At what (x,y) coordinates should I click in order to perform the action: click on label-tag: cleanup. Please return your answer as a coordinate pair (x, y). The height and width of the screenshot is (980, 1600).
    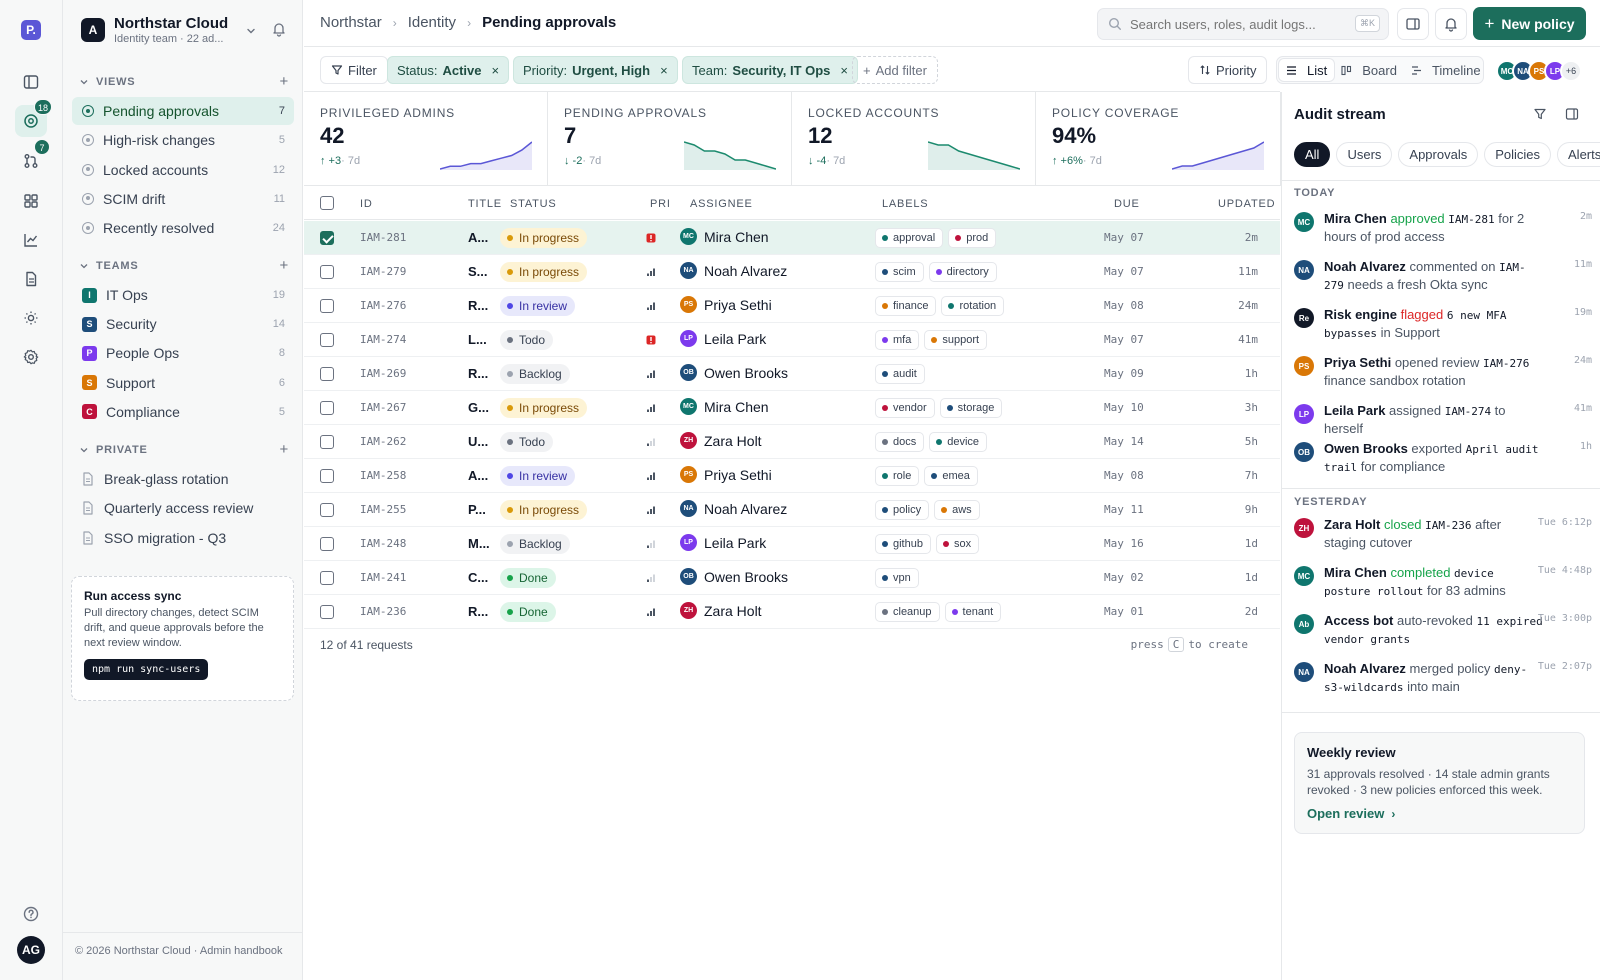
    Looking at the image, I should click on (907, 612).